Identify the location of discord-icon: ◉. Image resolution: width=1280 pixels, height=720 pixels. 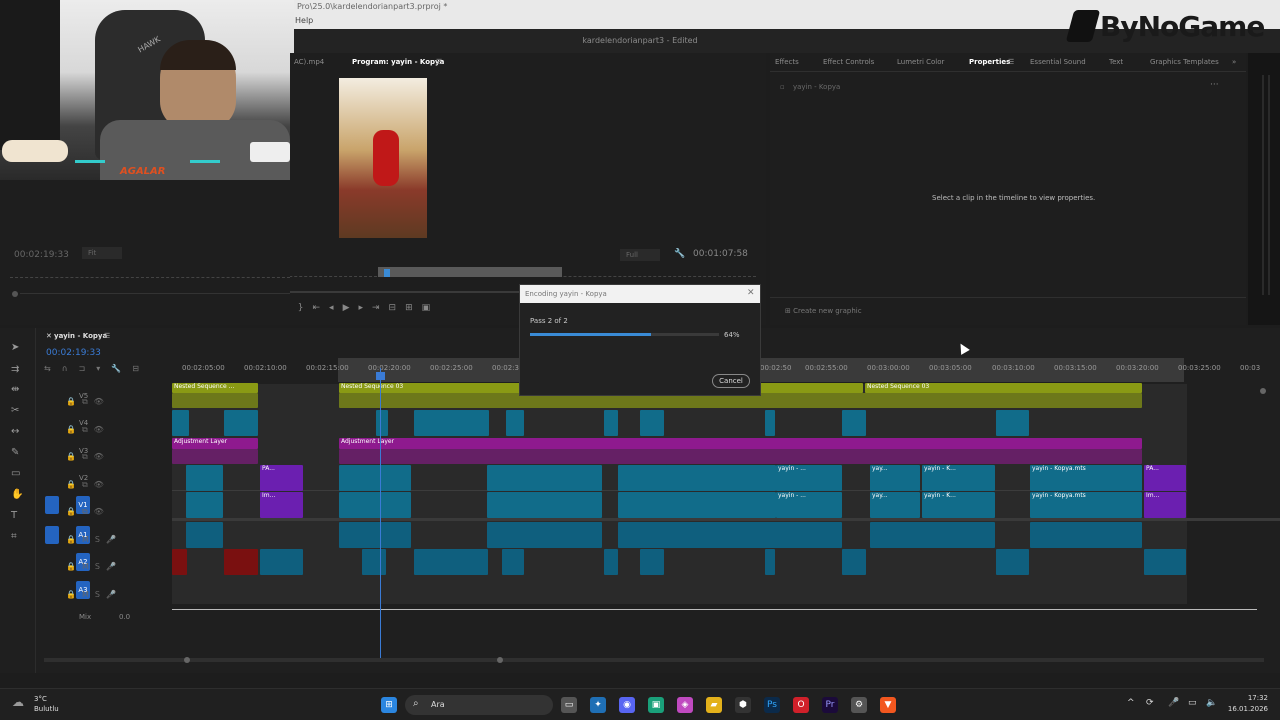
(627, 705).